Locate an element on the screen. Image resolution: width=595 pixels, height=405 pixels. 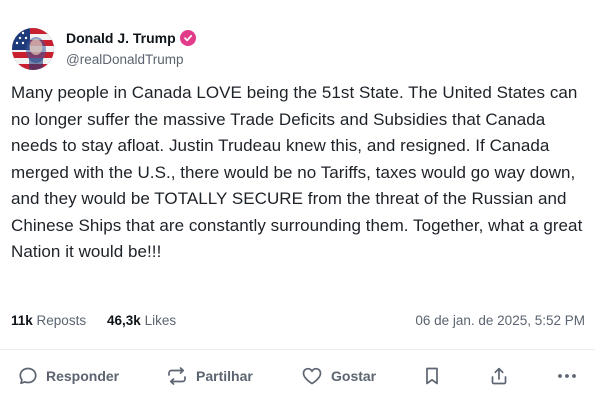
likes-label: Likes is located at coordinates (160, 320).